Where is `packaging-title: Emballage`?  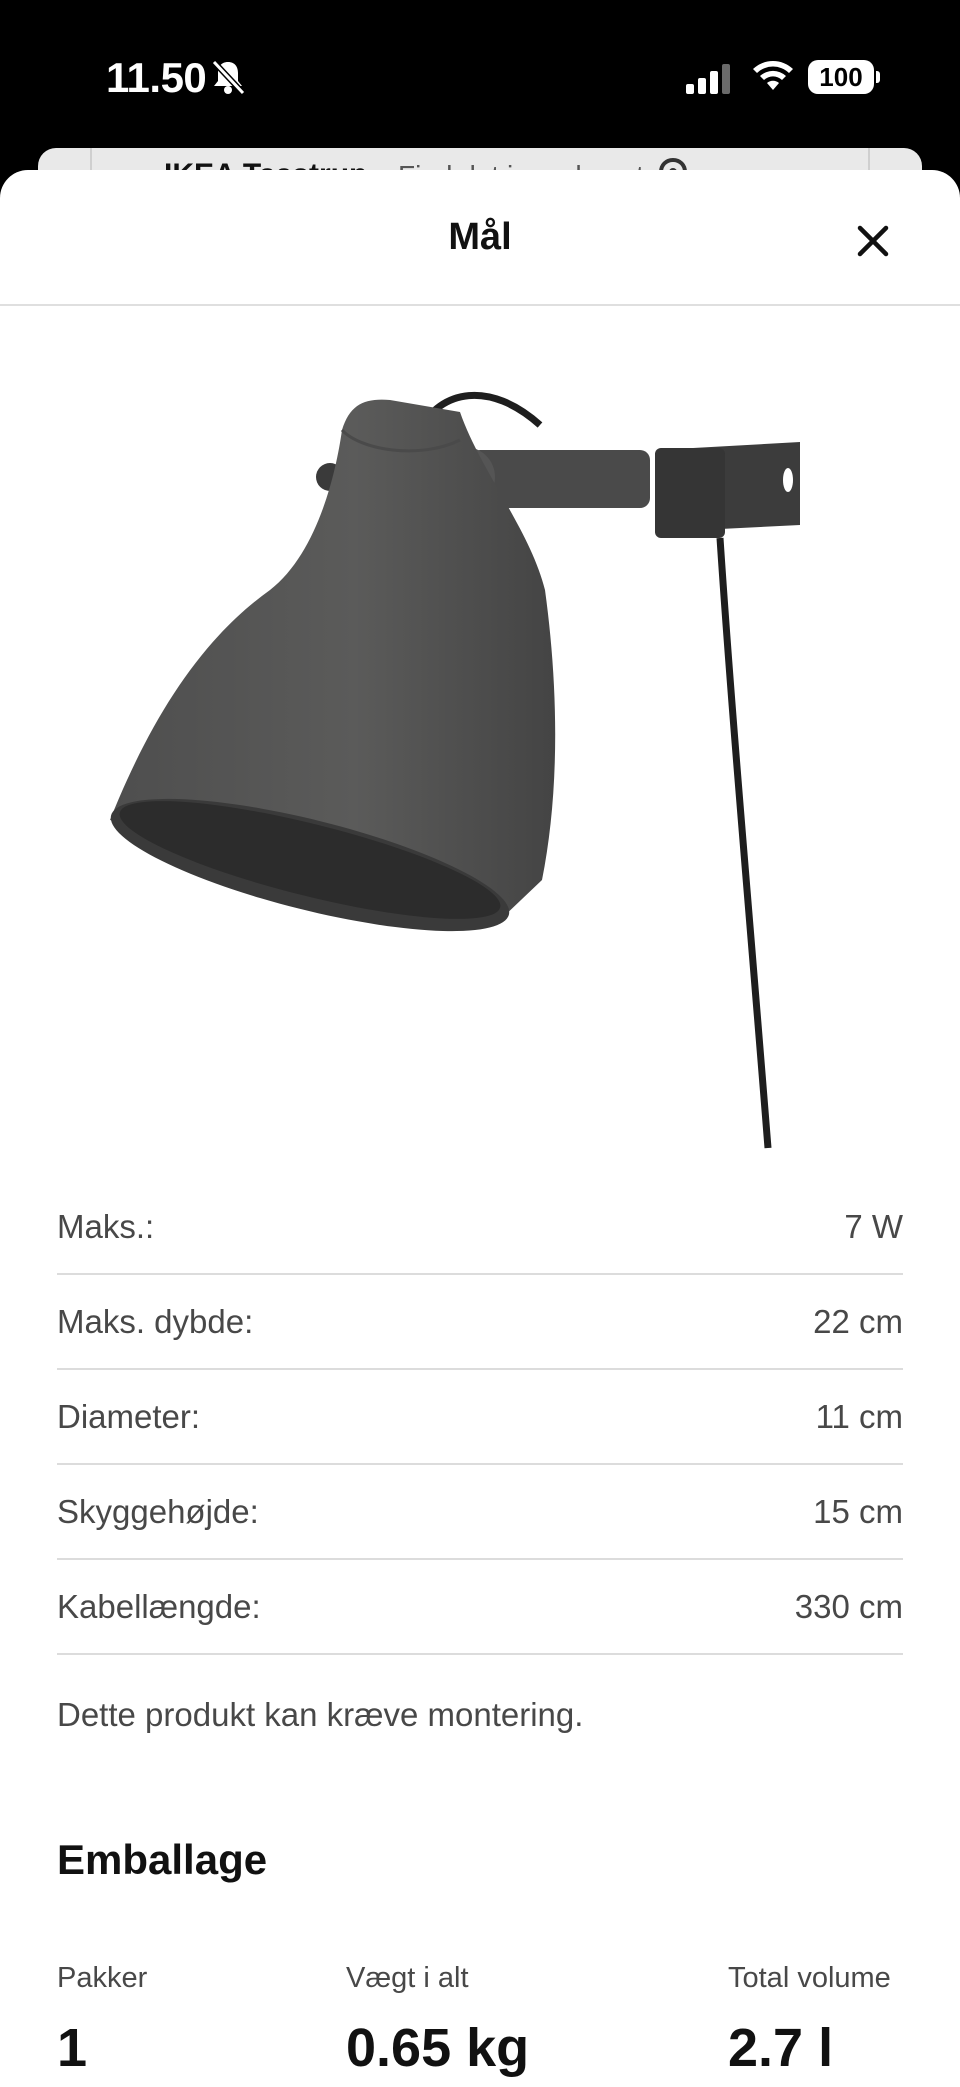
packaging-title: Emballage is located at coordinates (162, 1859).